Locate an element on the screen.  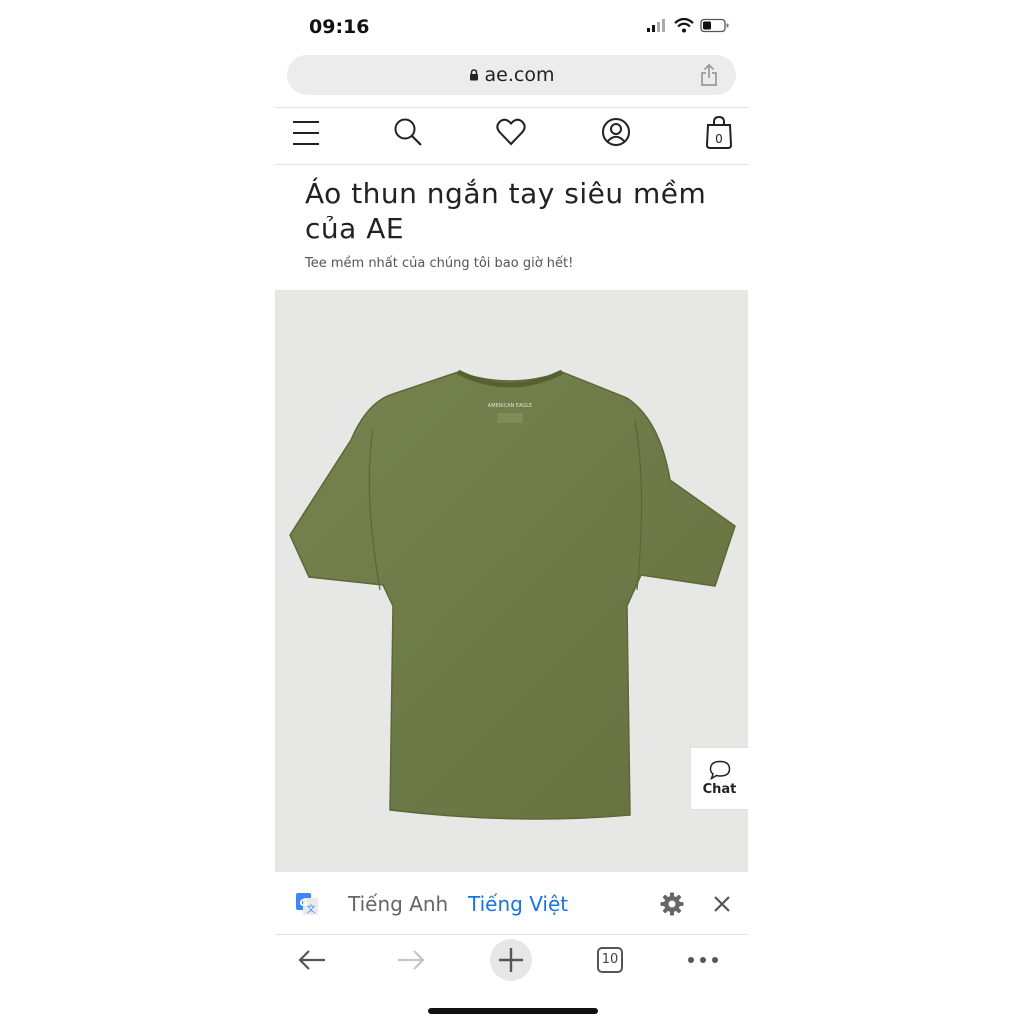
heart-icon is located at coordinates (511, 132).